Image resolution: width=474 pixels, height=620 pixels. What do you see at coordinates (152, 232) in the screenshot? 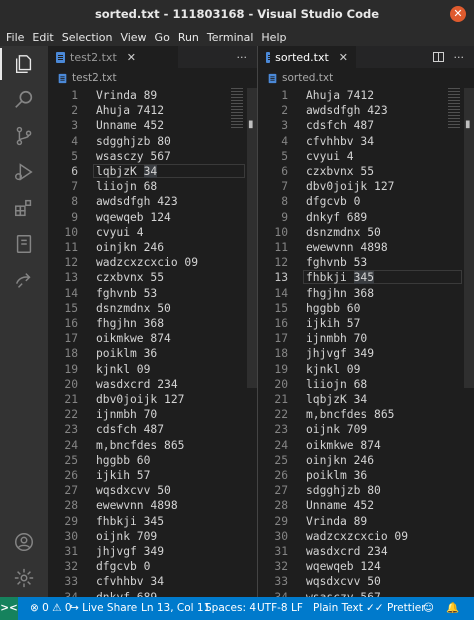
I see `code-line: 10 cvyui 4` at bounding box center [152, 232].